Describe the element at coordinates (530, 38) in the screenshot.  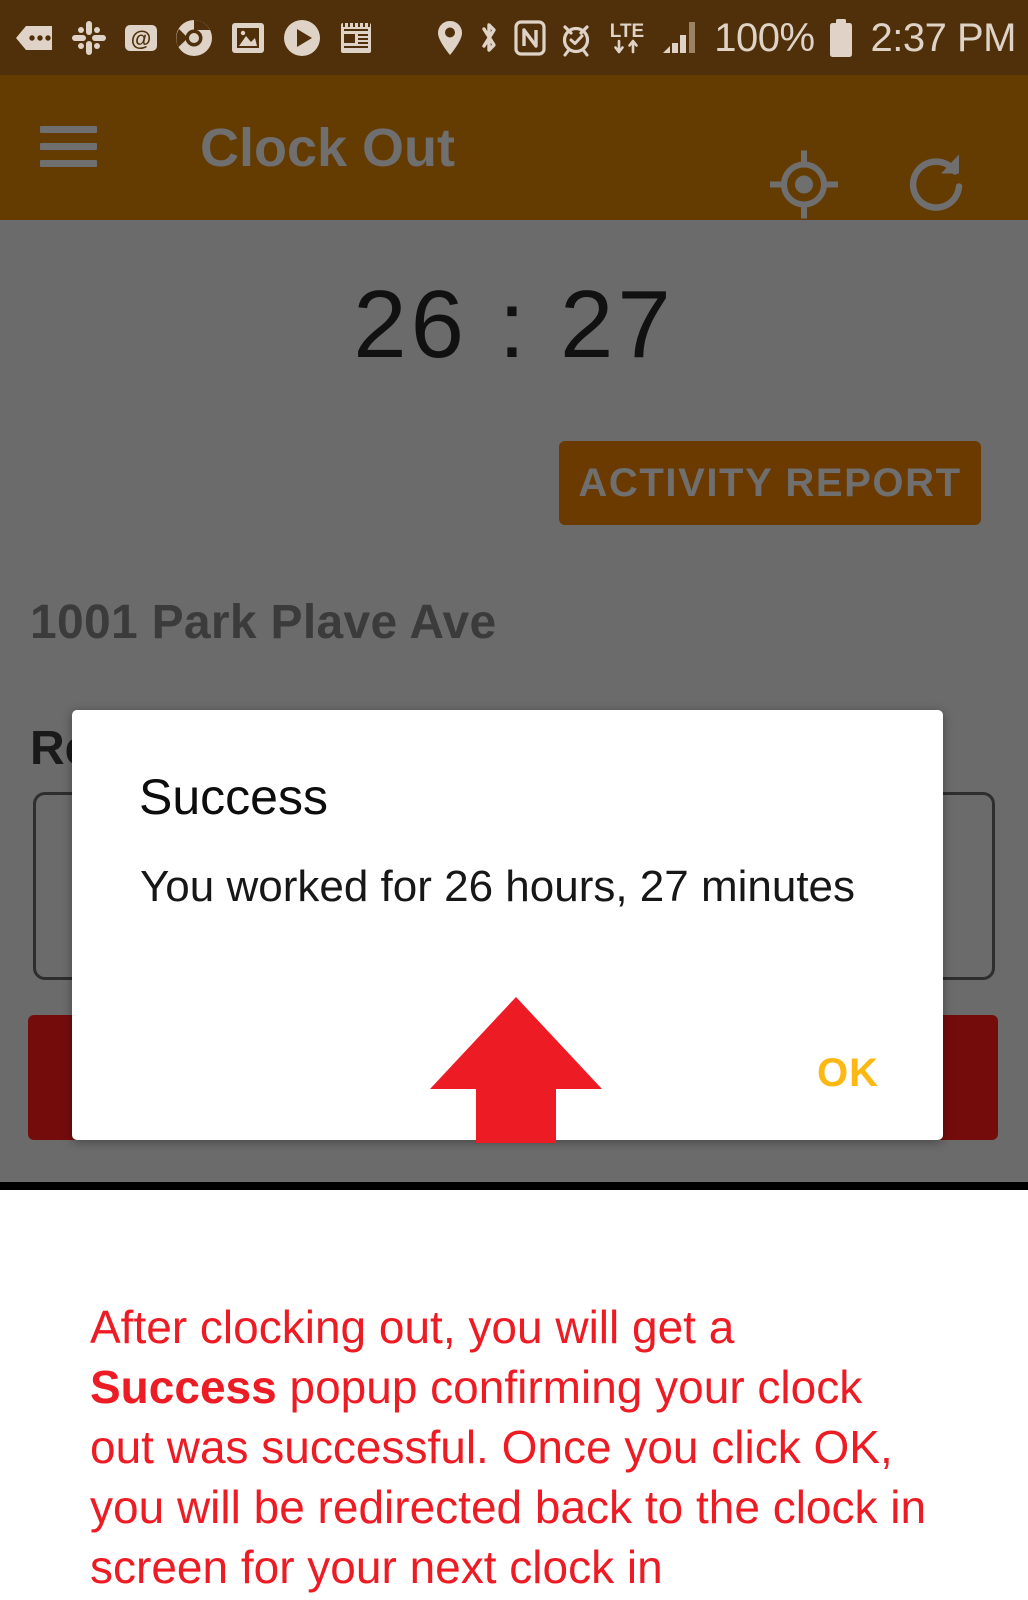
I see `nfc-icon` at that location.